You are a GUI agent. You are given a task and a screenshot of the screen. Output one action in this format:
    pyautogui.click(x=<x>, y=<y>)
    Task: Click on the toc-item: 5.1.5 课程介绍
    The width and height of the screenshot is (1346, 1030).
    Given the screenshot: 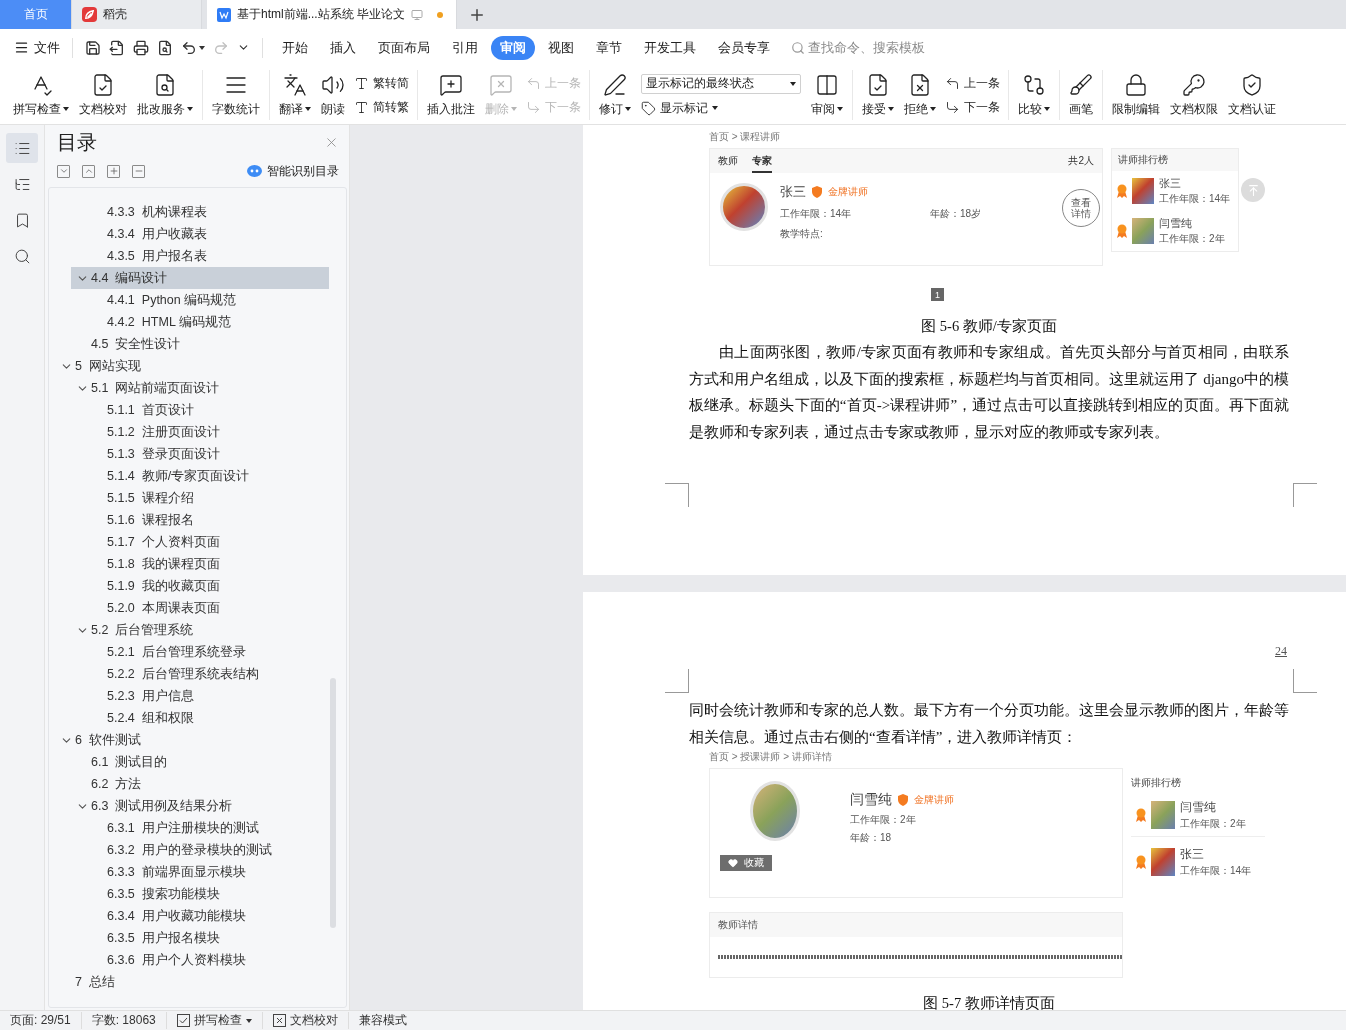 What is the action you would take?
    pyautogui.click(x=208, y=498)
    